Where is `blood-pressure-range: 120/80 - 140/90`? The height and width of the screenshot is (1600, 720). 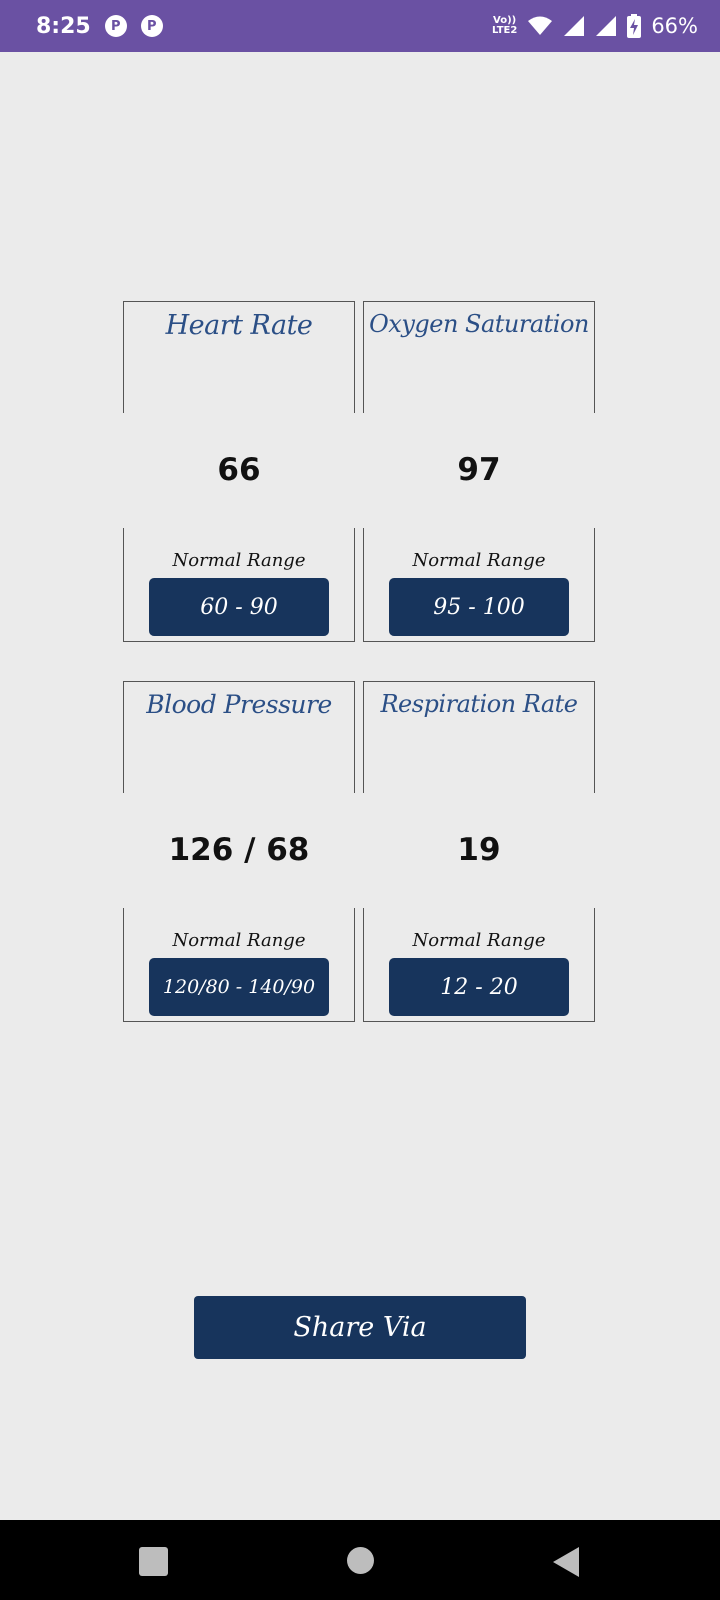
blood-pressure-range: 120/80 - 140/90 is located at coordinates (239, 987).